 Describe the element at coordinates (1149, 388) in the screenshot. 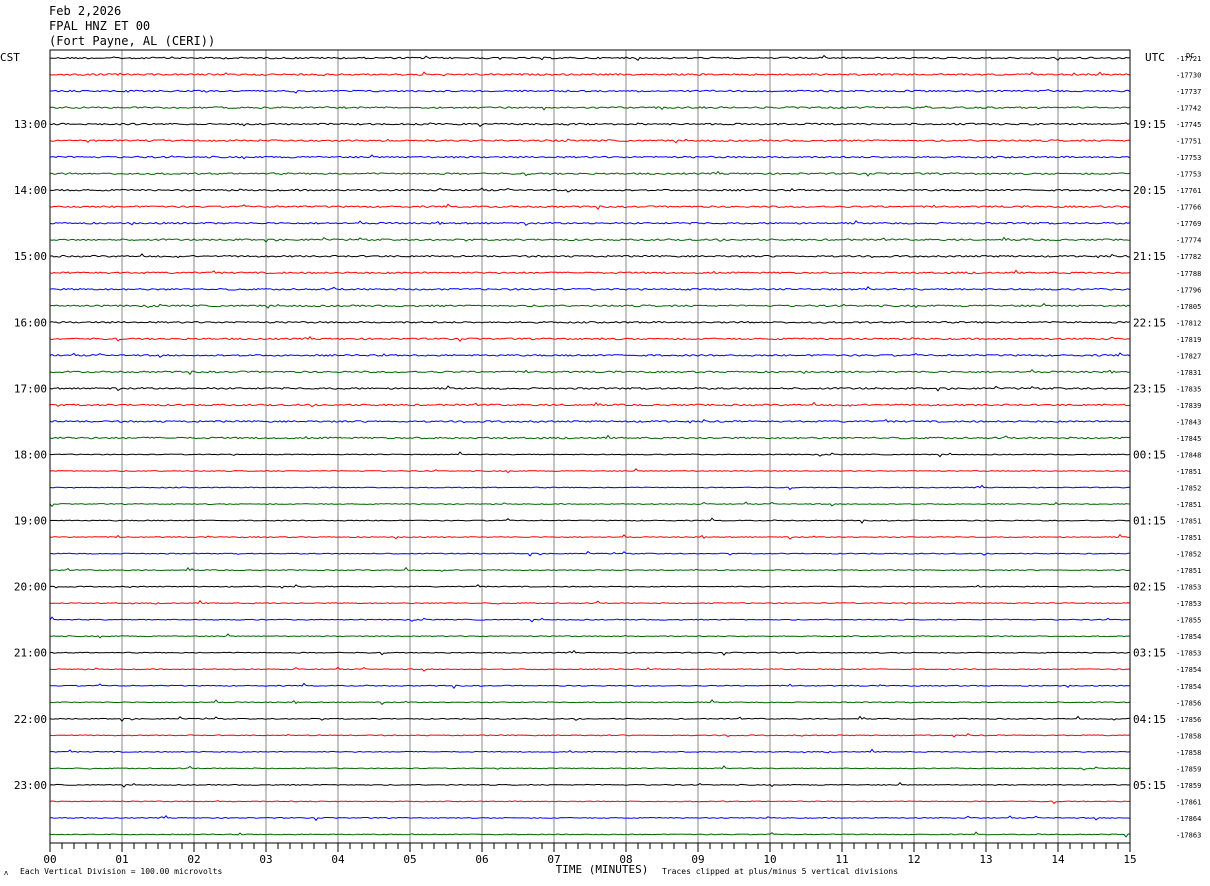

I see `utc-hour-label: 23:15` at that location.